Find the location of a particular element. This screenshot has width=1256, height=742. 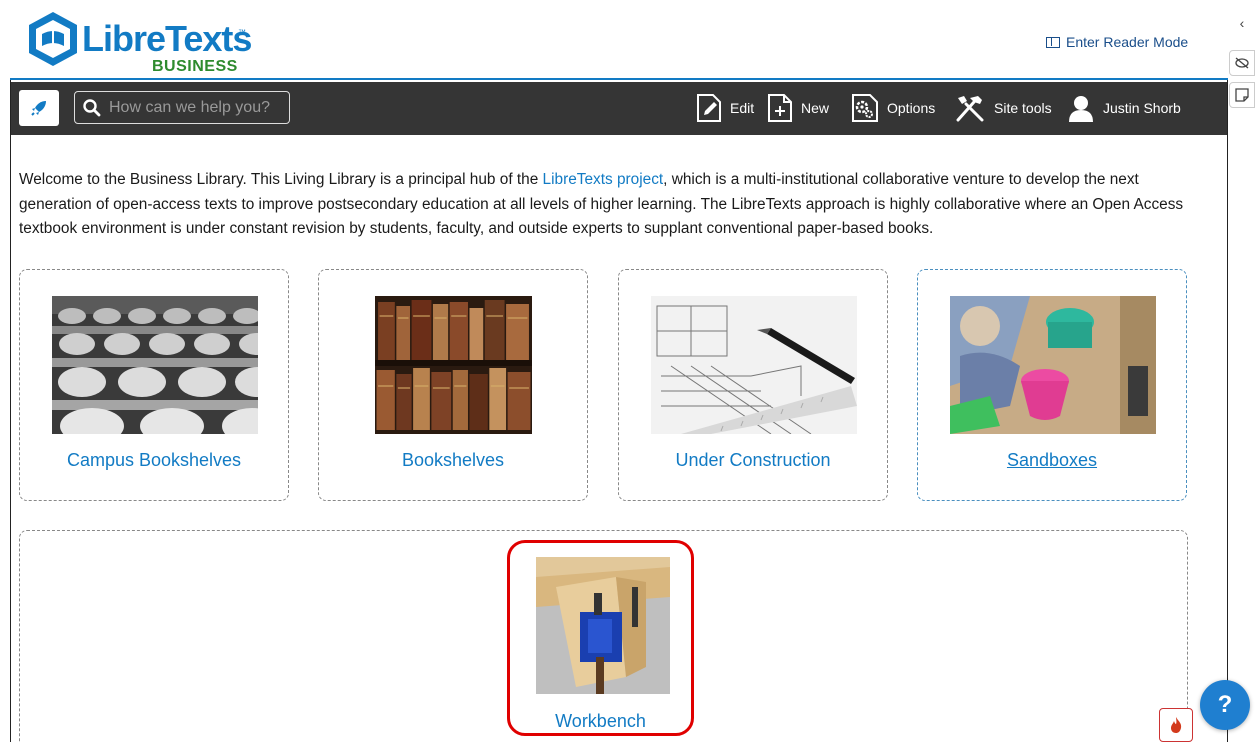

workbench-highlight-outline is located at coordinates (600, 638).